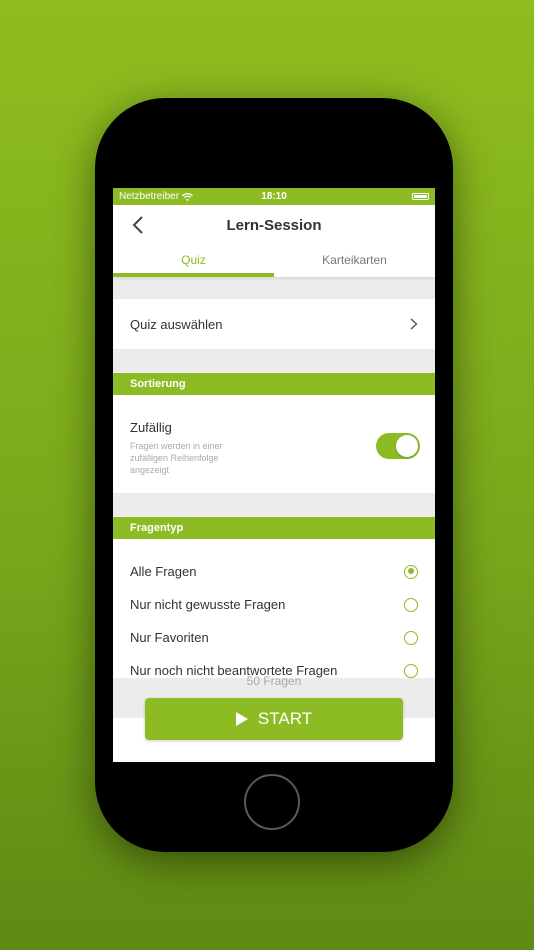 The image size is (534, 950). What do you see at coordinates (274, 528) in the screenshot?
I see `section-header-question-type: Fragentyp` at bounding box center [274, 528].